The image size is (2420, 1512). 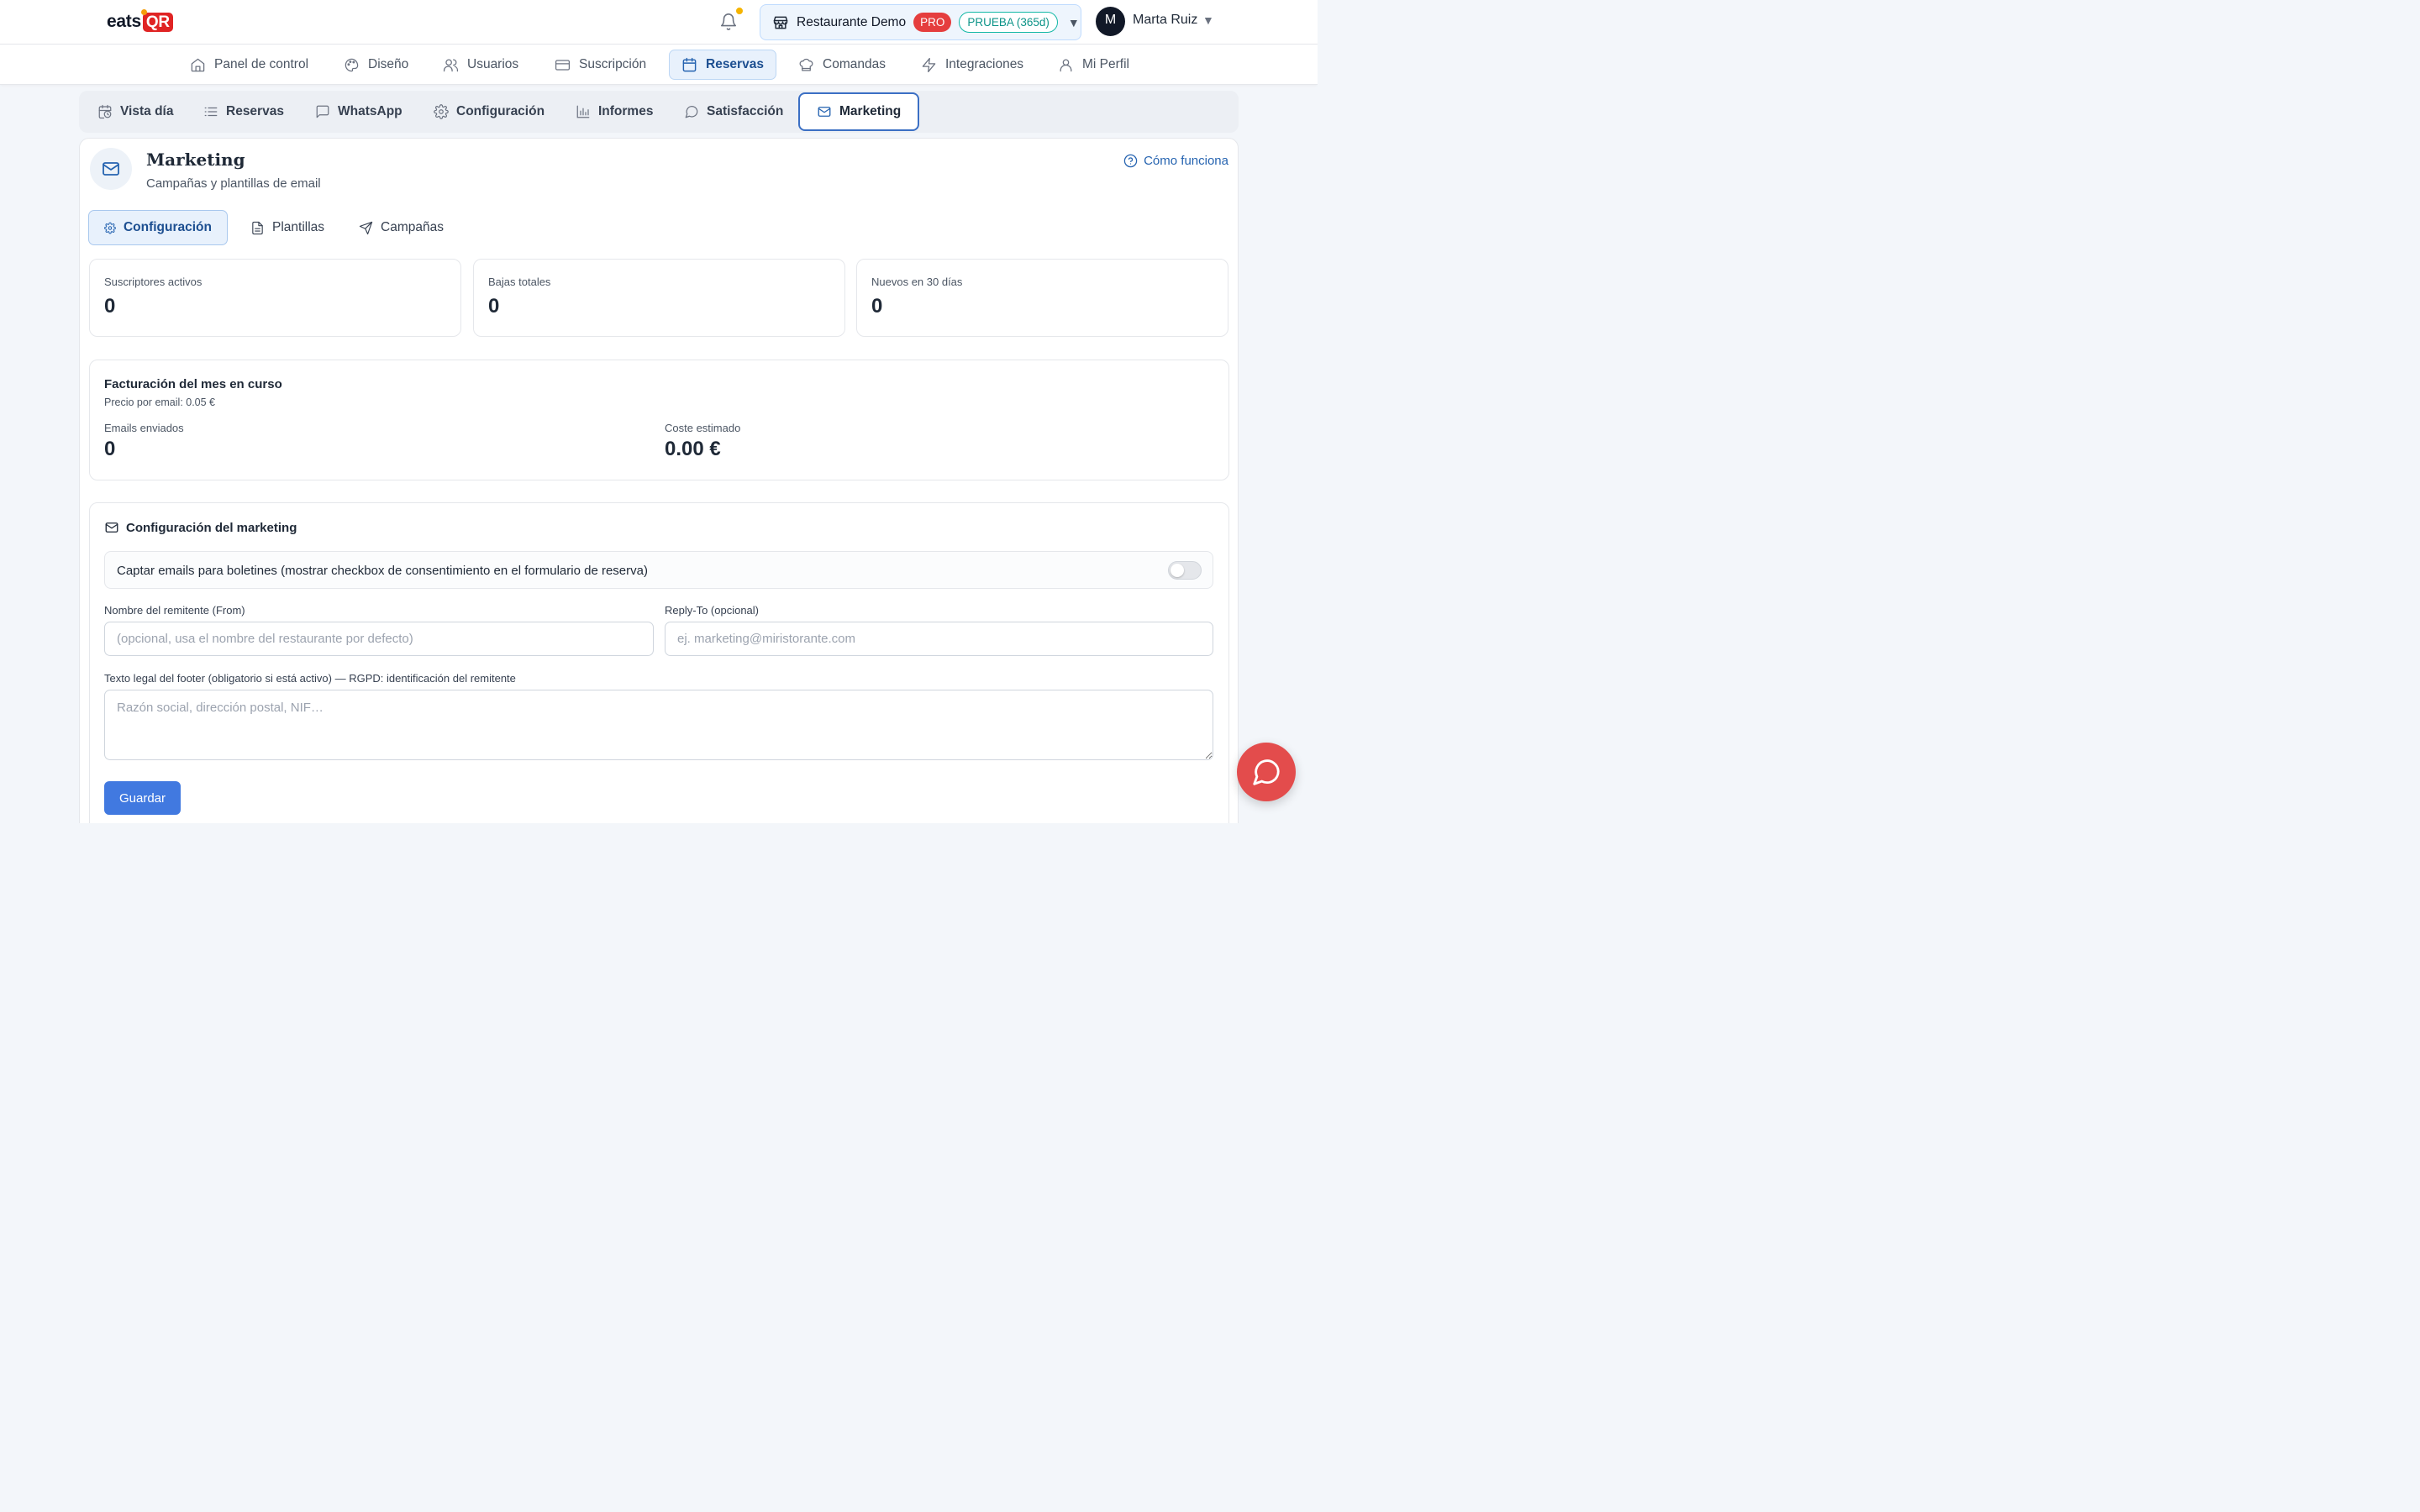 I want to click on nav-item-comandas: Comandas, so click(x=841, y=65).